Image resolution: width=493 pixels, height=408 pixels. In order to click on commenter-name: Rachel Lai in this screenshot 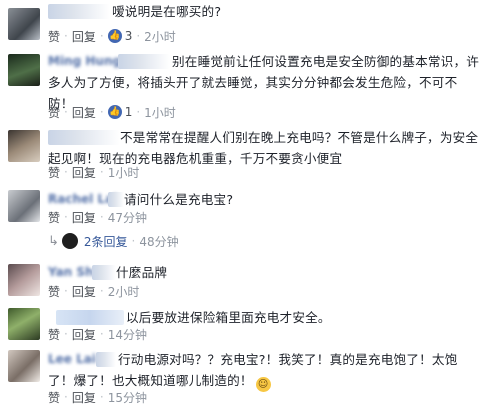, I will do `click(82, 199)`.